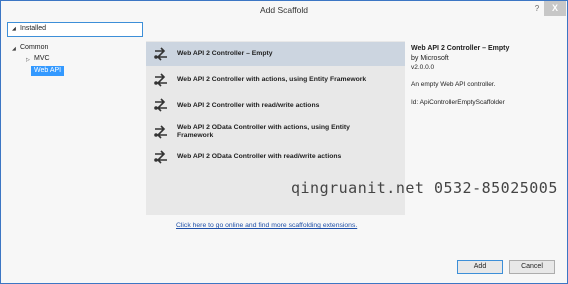 This screenshot has width=568, height=284. What do you see at coordinates (275, 54) in the screenshot?
I see `list-item: Web API 2 Controller – Empty` at bounding box center [275, 54].